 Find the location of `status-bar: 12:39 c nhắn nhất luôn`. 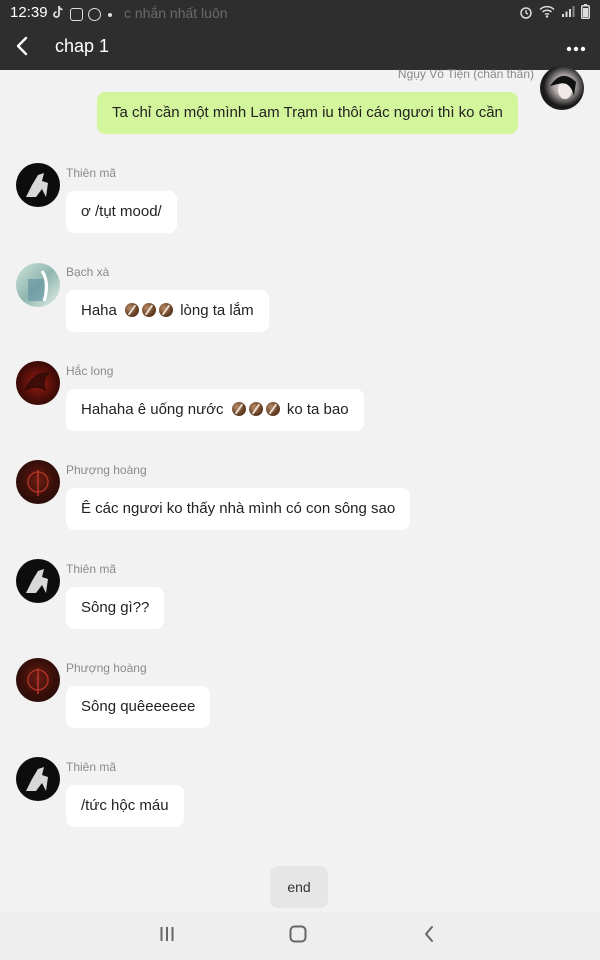

status-bar: 12:39 c nhắn nhất luôn is located at coordinates (300, 13).